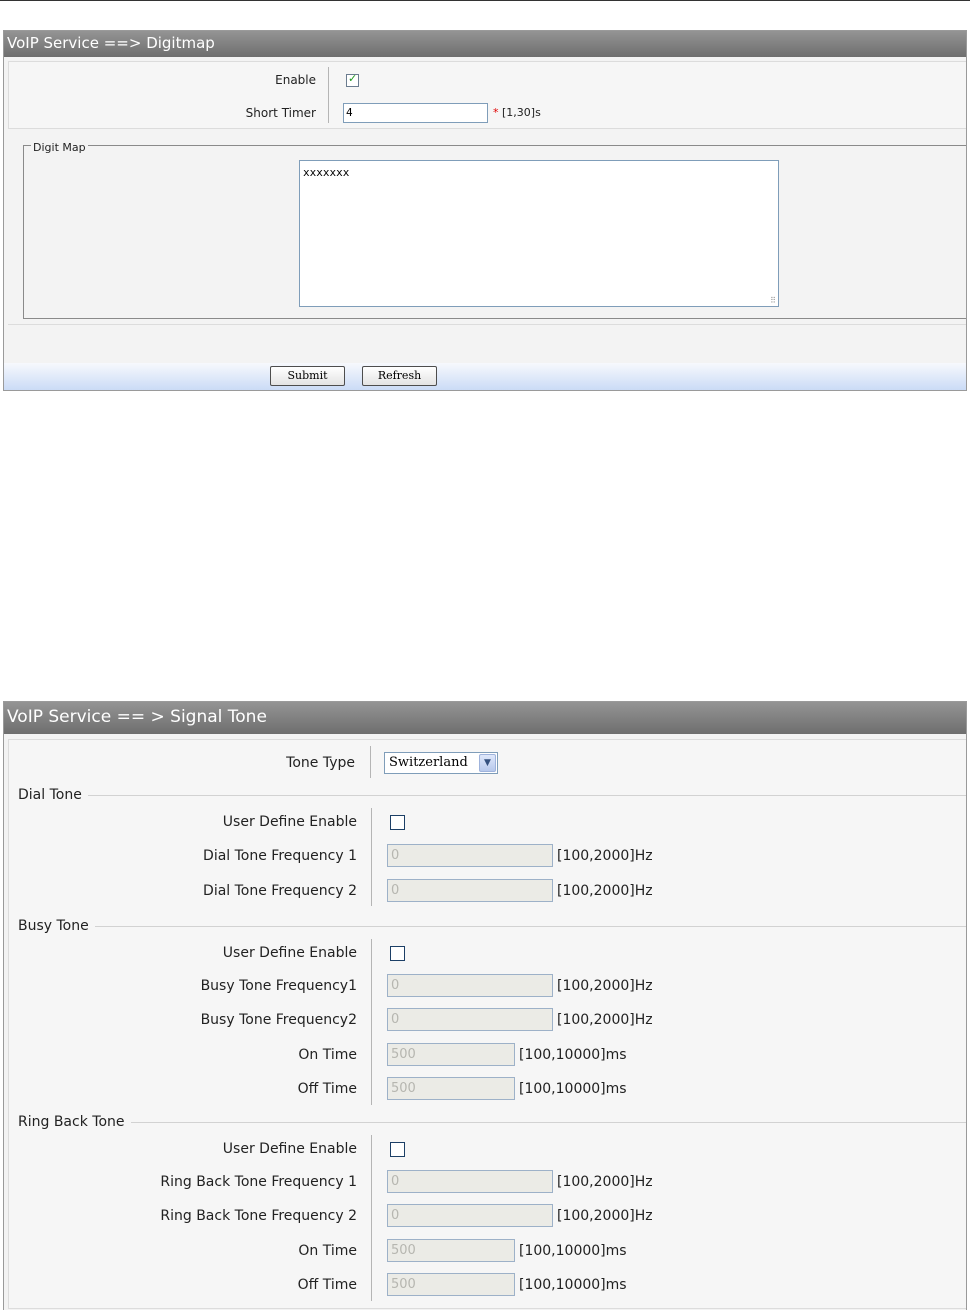  Describe the element at coordinates (289, 822) in the screenshot. I see `dial-user-define-label: User Define Enable` at that location.